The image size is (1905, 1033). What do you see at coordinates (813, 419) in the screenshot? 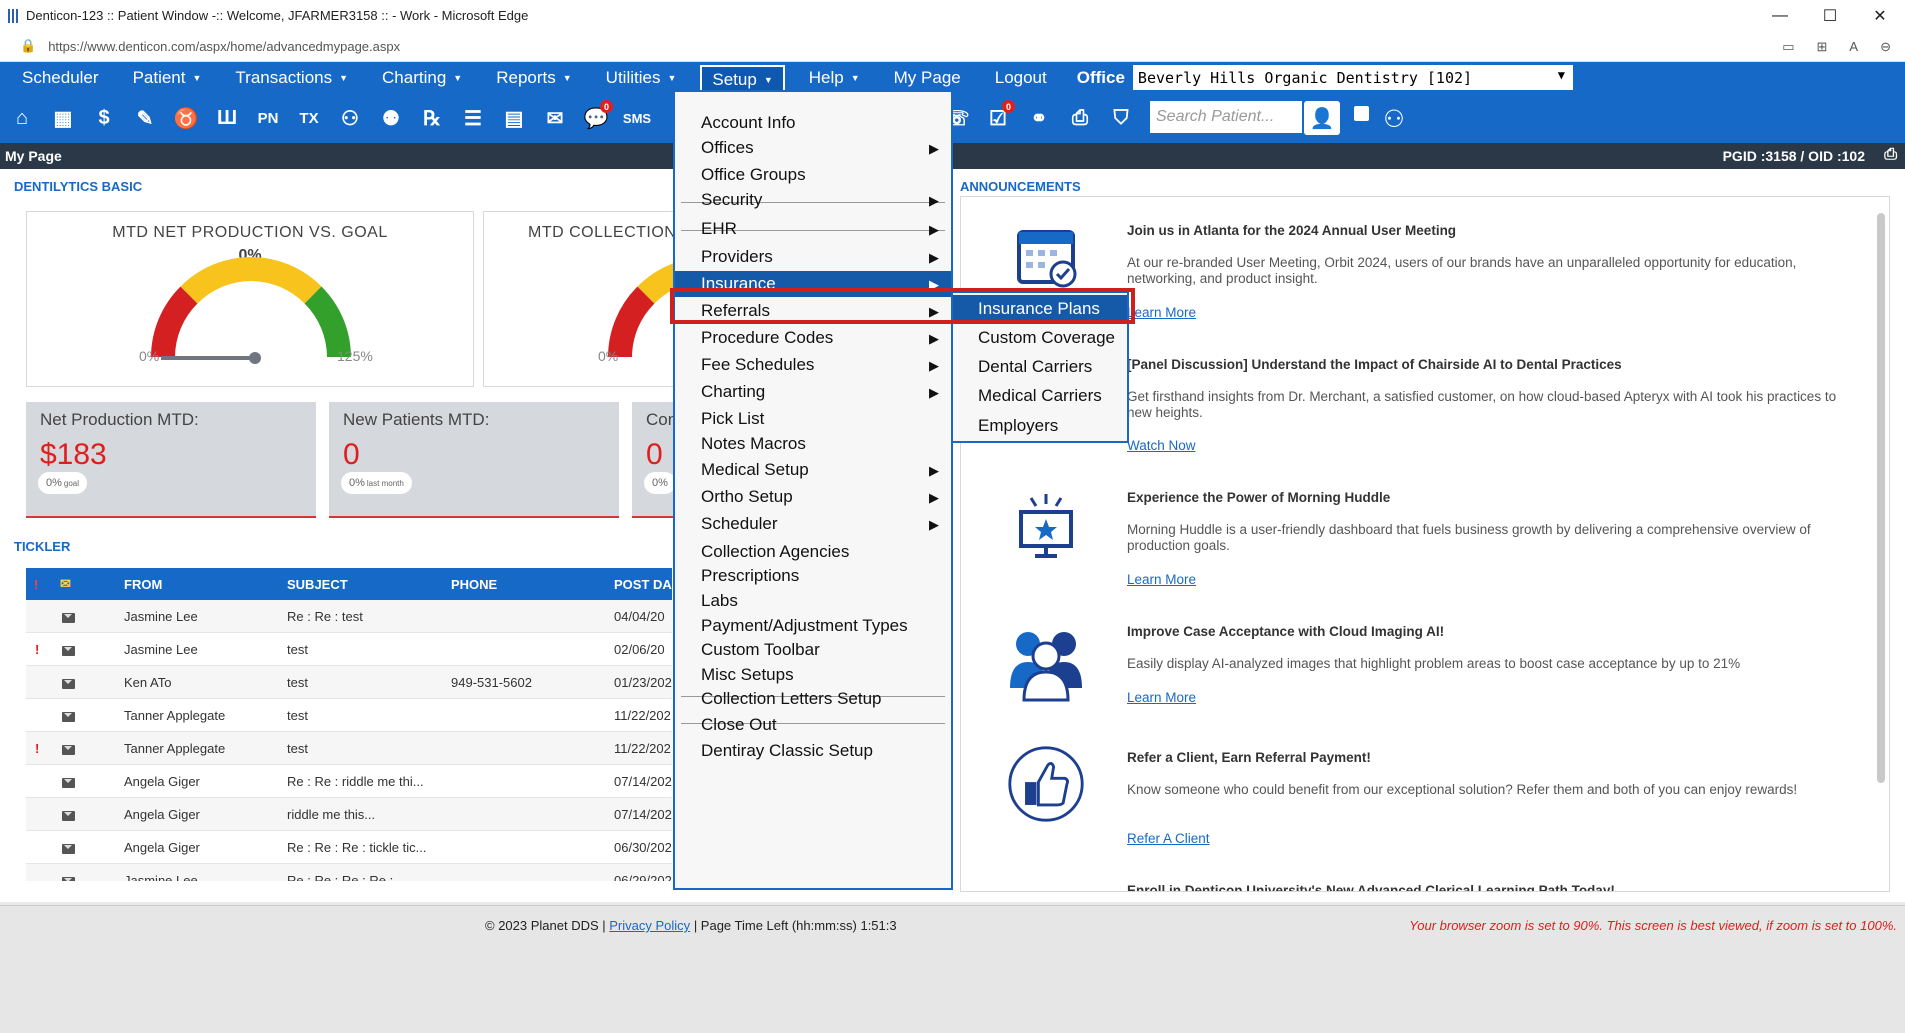
I see `setup-menu-item-pick-list: Pick List` at bounding box center [813, 419].